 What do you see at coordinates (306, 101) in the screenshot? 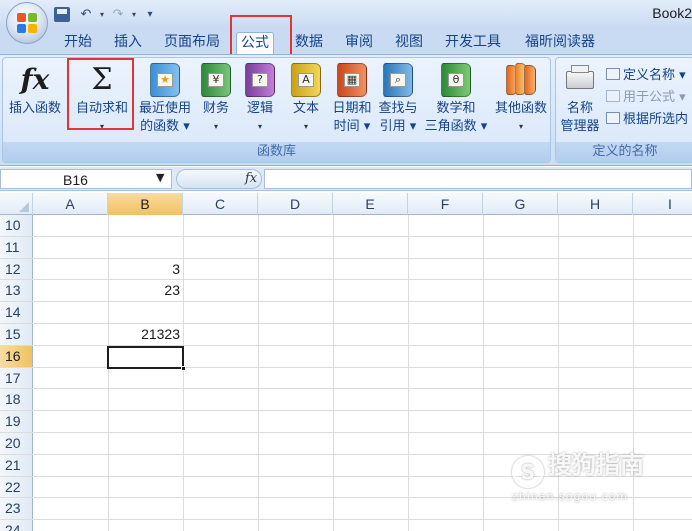
I see `text-button: A 文本 ▾` at bounding box center [306, 101].